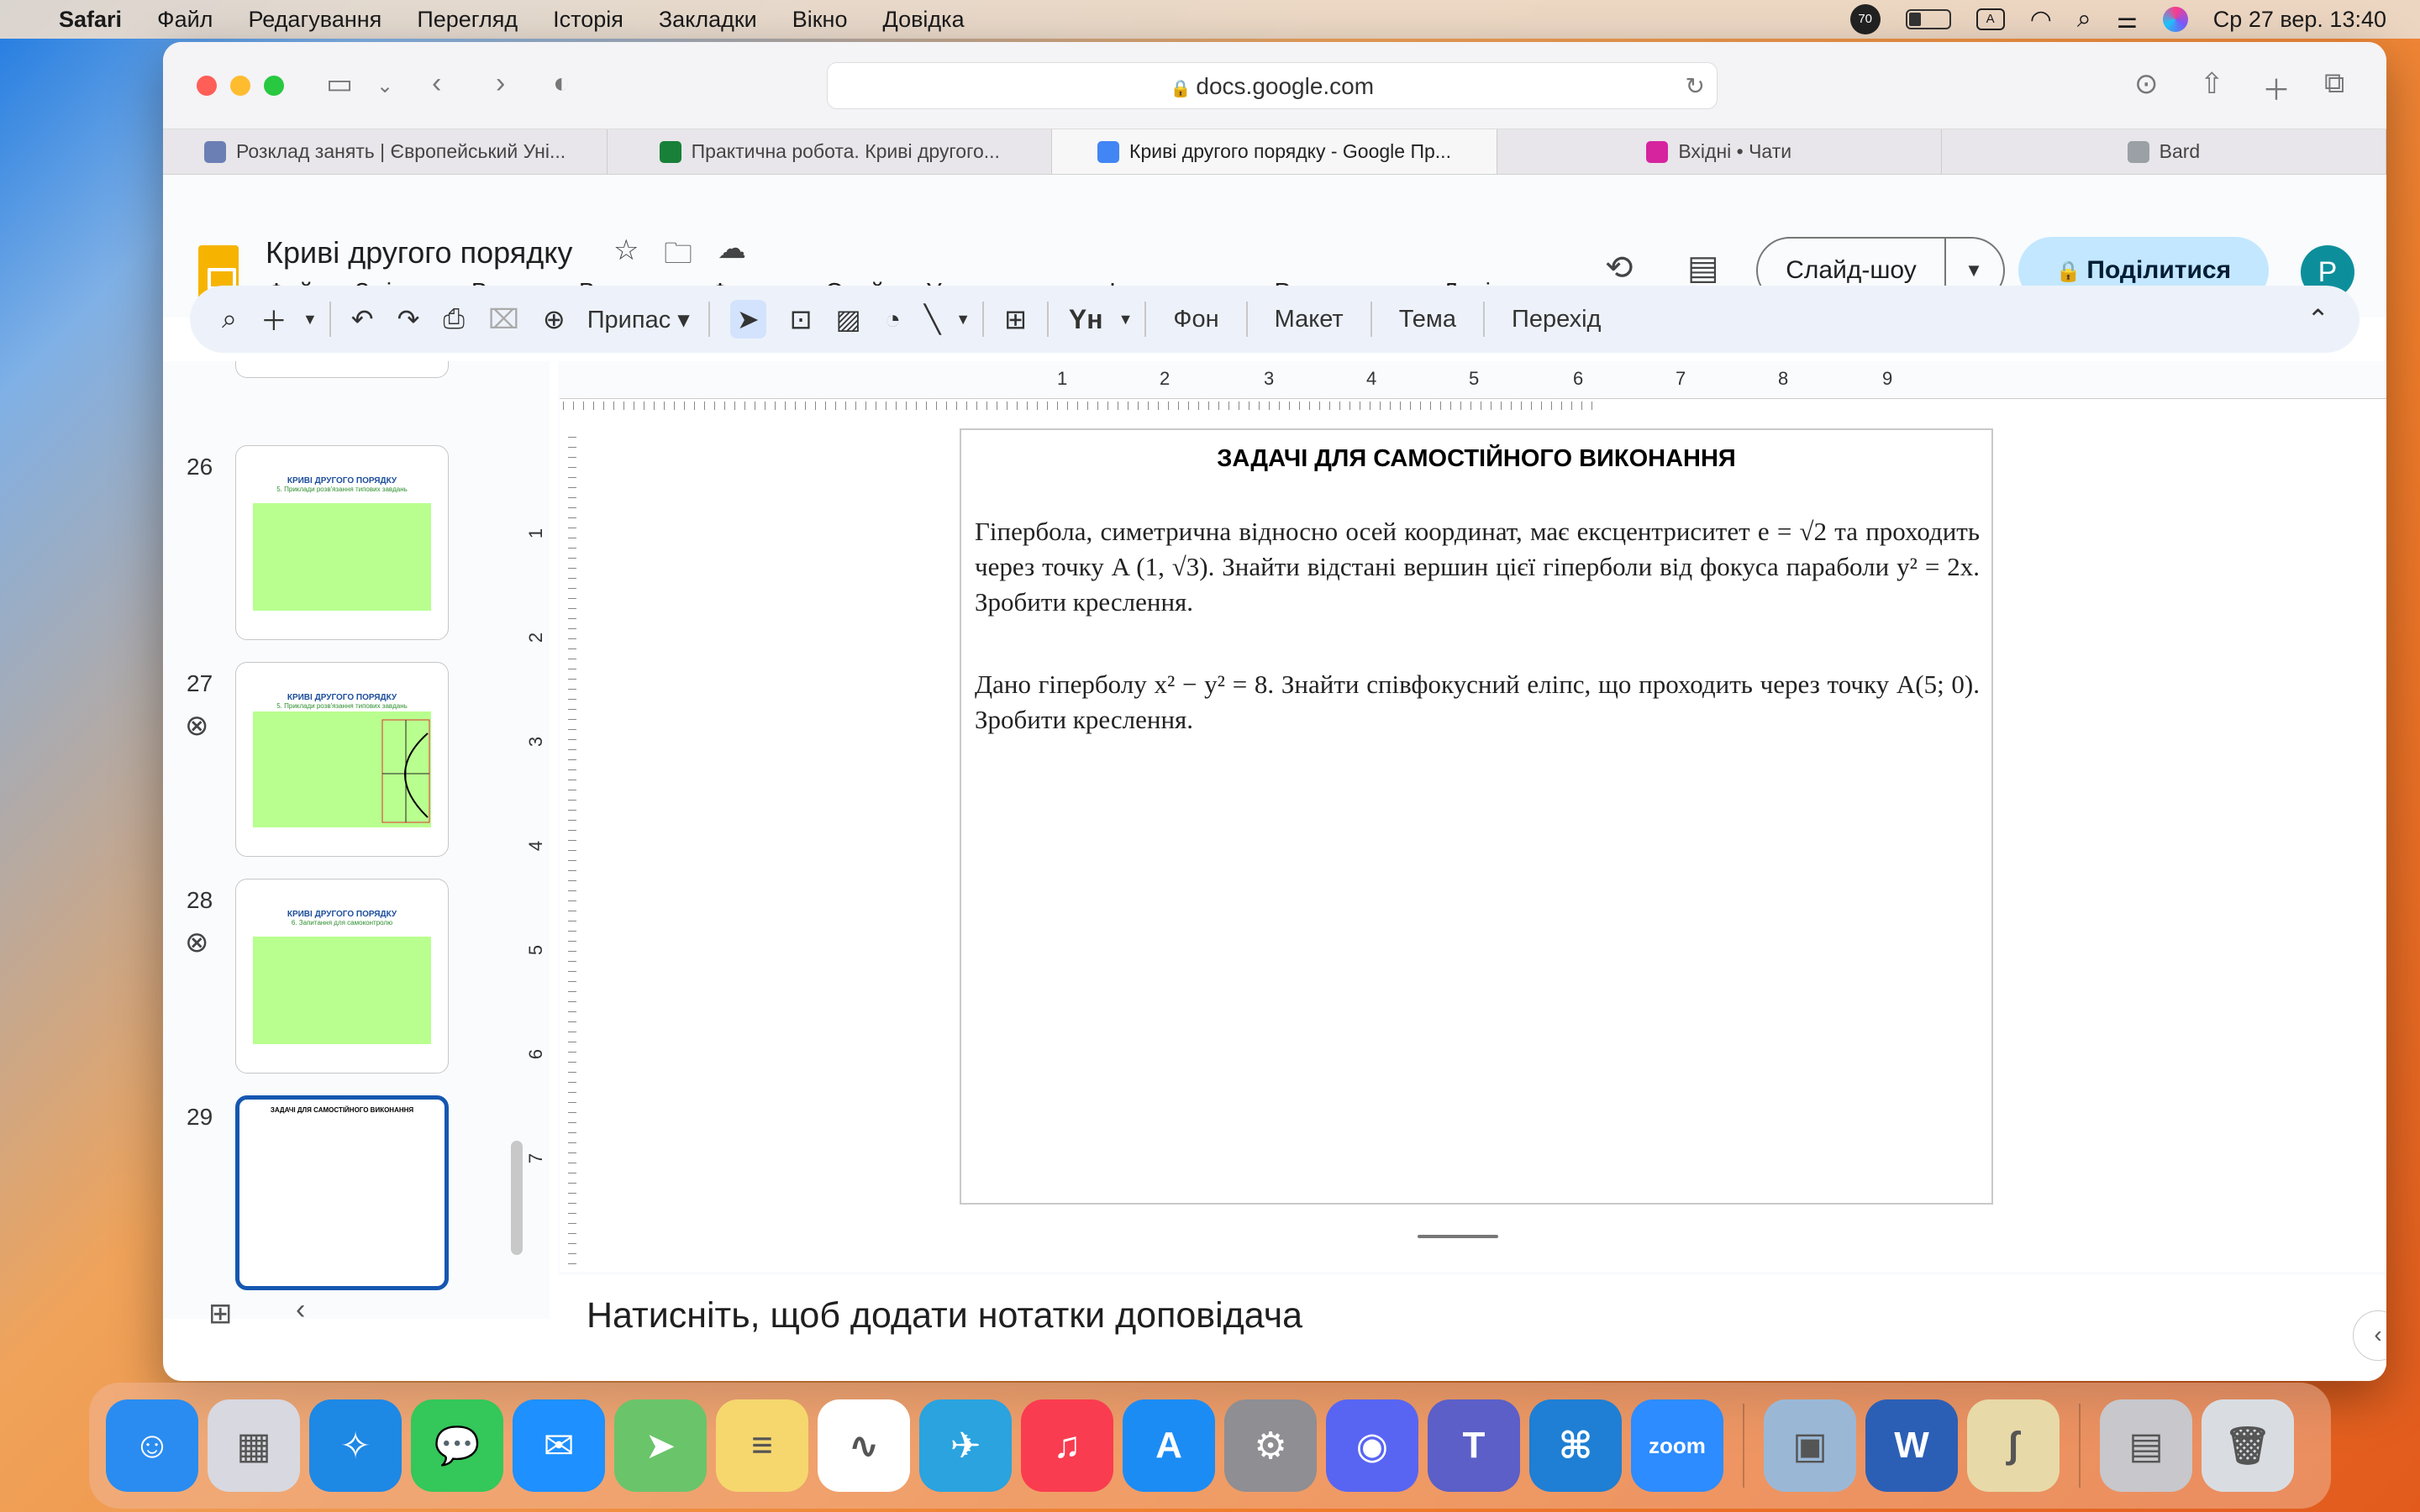 This screenshot has width=2420, height=1512. I want to click on slide-thumbnail-selected: ЗАДАЧІ ДЛЯ САМОСТІЙНОГО ВИКОНАННЯ, so click(342, 1192).